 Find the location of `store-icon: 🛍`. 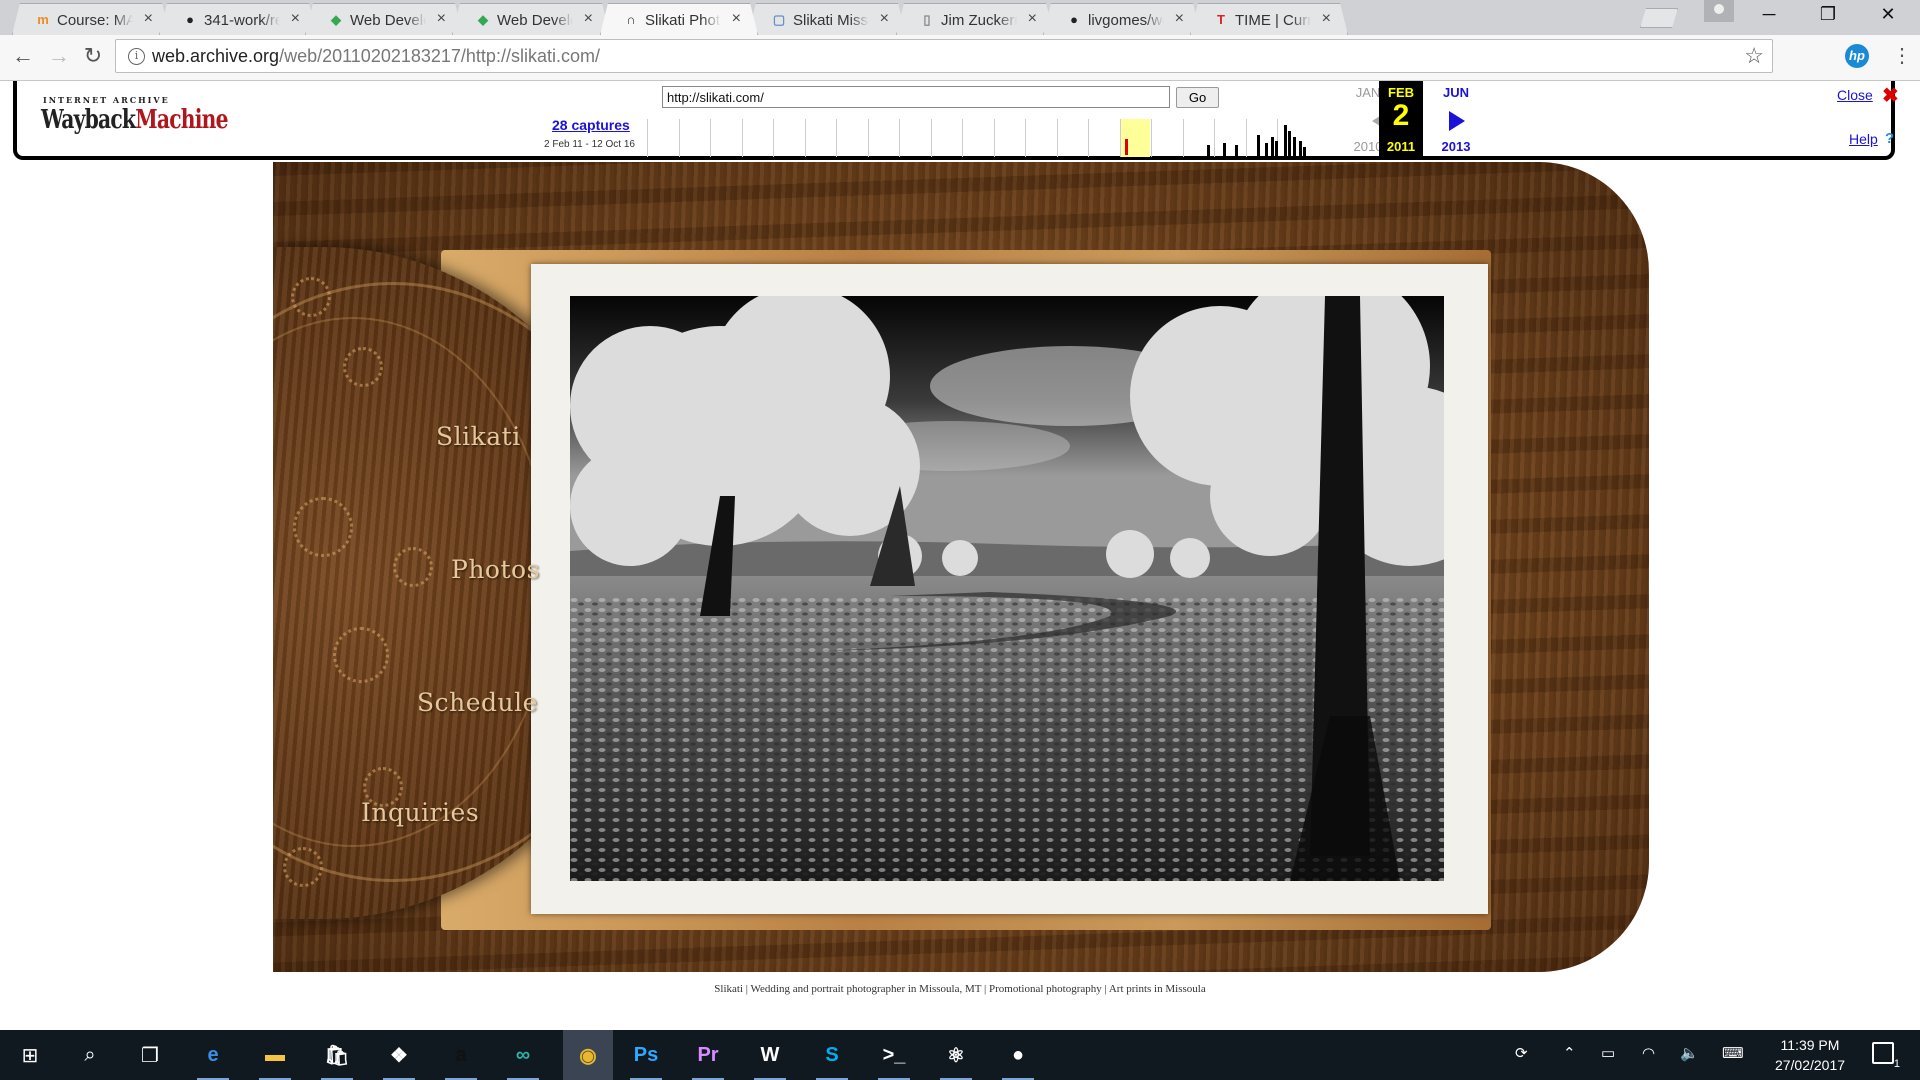

store-icon: 🛍 is located at coordinates (337, 1058).